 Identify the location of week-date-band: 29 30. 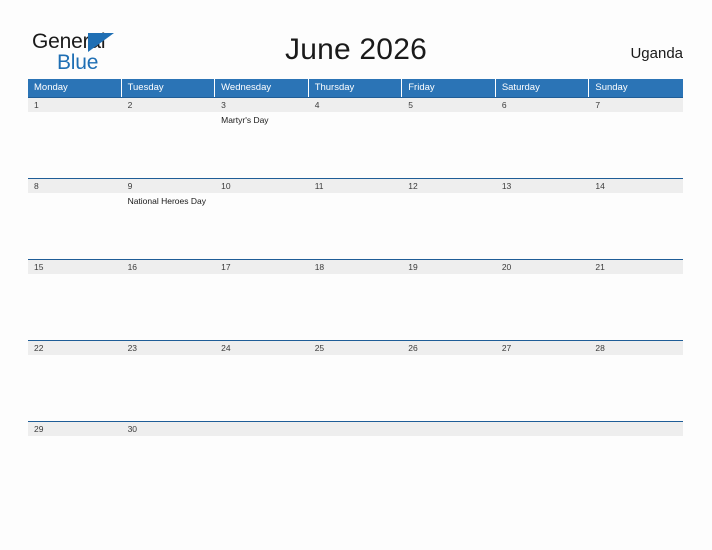
(355, 428).